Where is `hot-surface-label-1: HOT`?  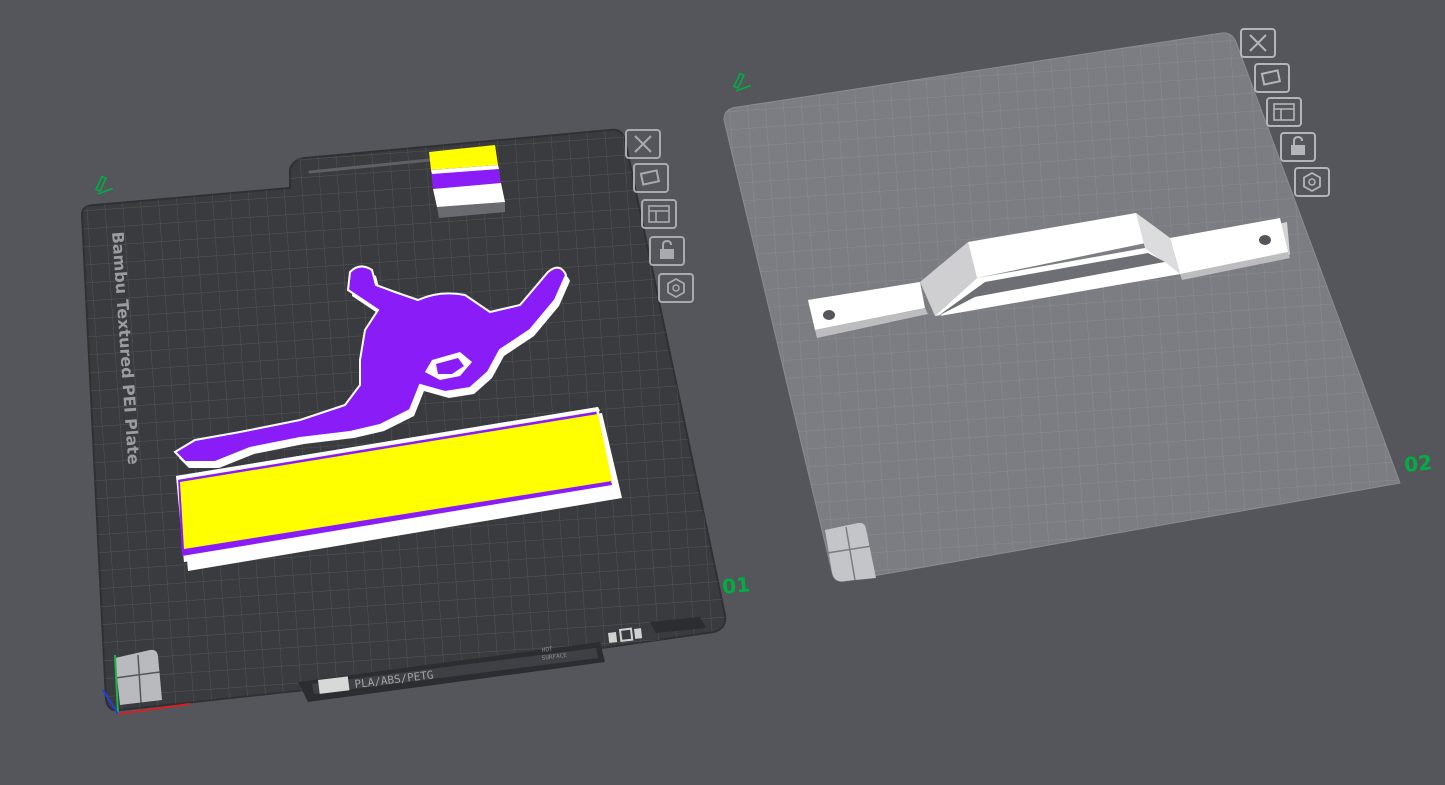 hot-surface-label-1: HOT is located at coordinates (547, 650).